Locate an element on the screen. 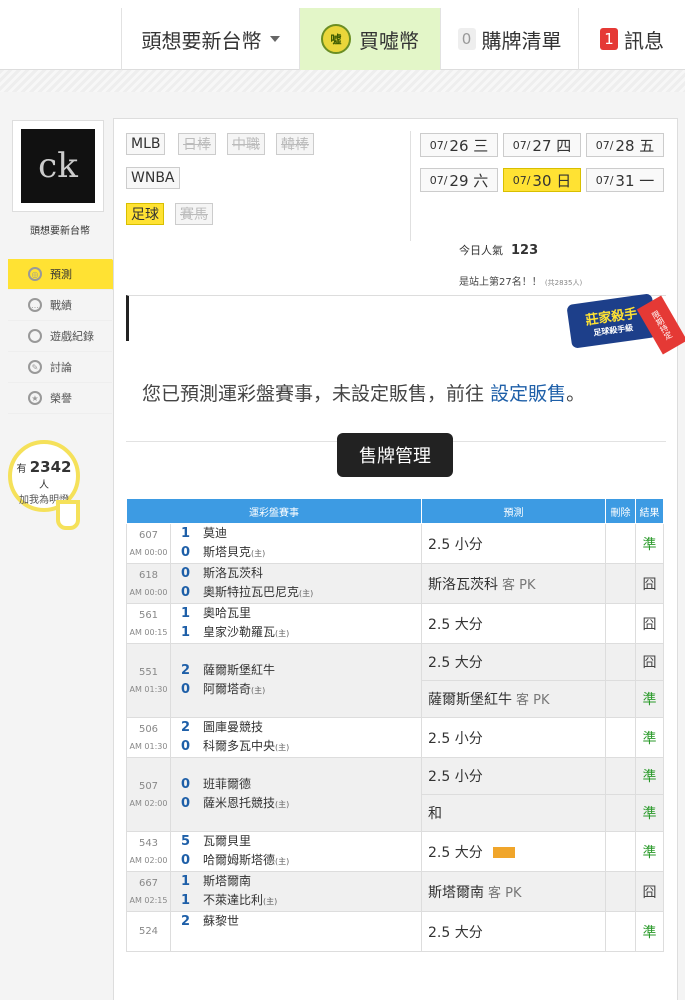 The width and height of the screenshot is (685, 1000). prediction-cell: 2.5 小分 is located at coordinates (513, 543).